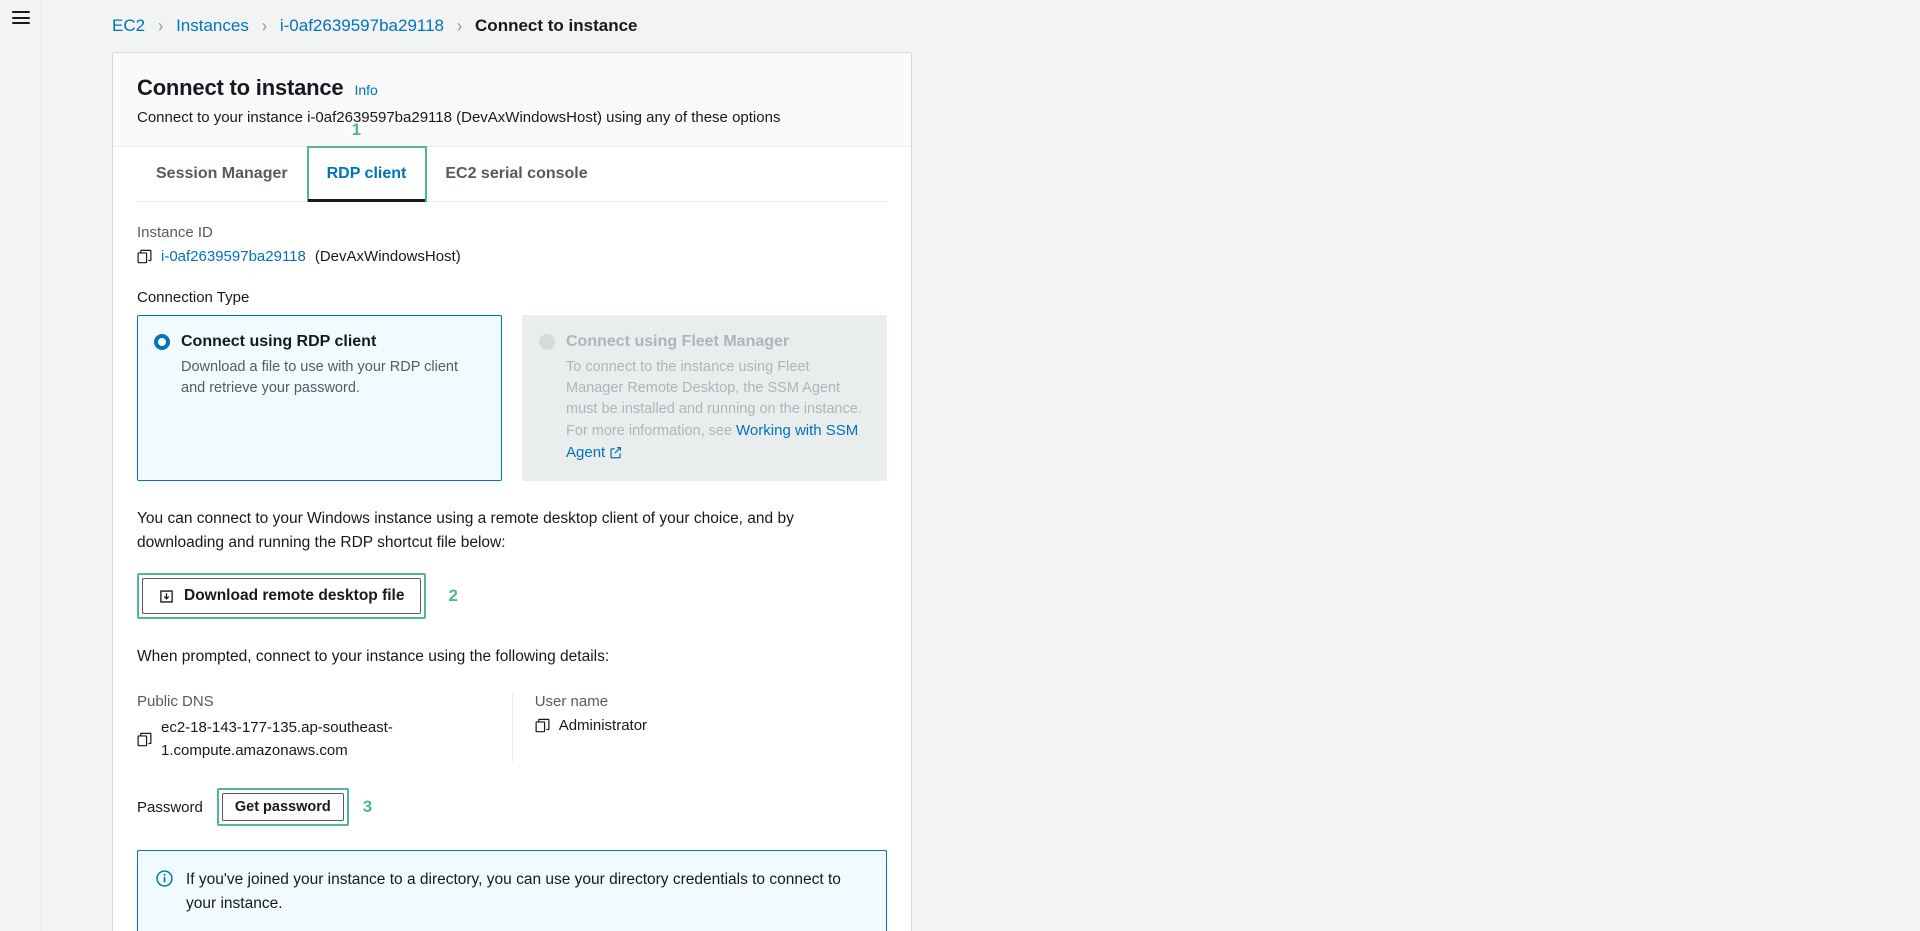 This screenshot has height=931, width=1920. I want to click on download-remote-desktop-file-button: Download remote desktop file, so click(282, 596).